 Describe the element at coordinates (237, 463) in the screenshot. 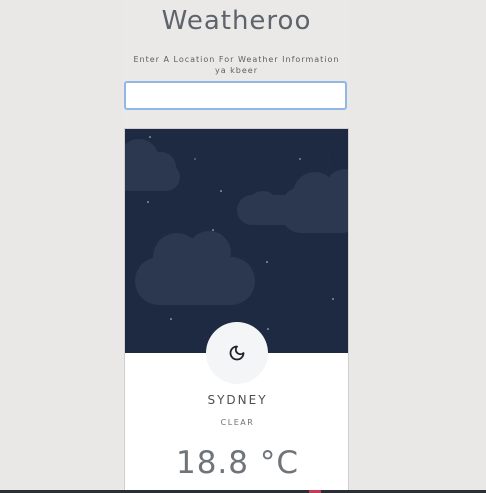

I see `temperature-reading: 18.8 °C` at that location.